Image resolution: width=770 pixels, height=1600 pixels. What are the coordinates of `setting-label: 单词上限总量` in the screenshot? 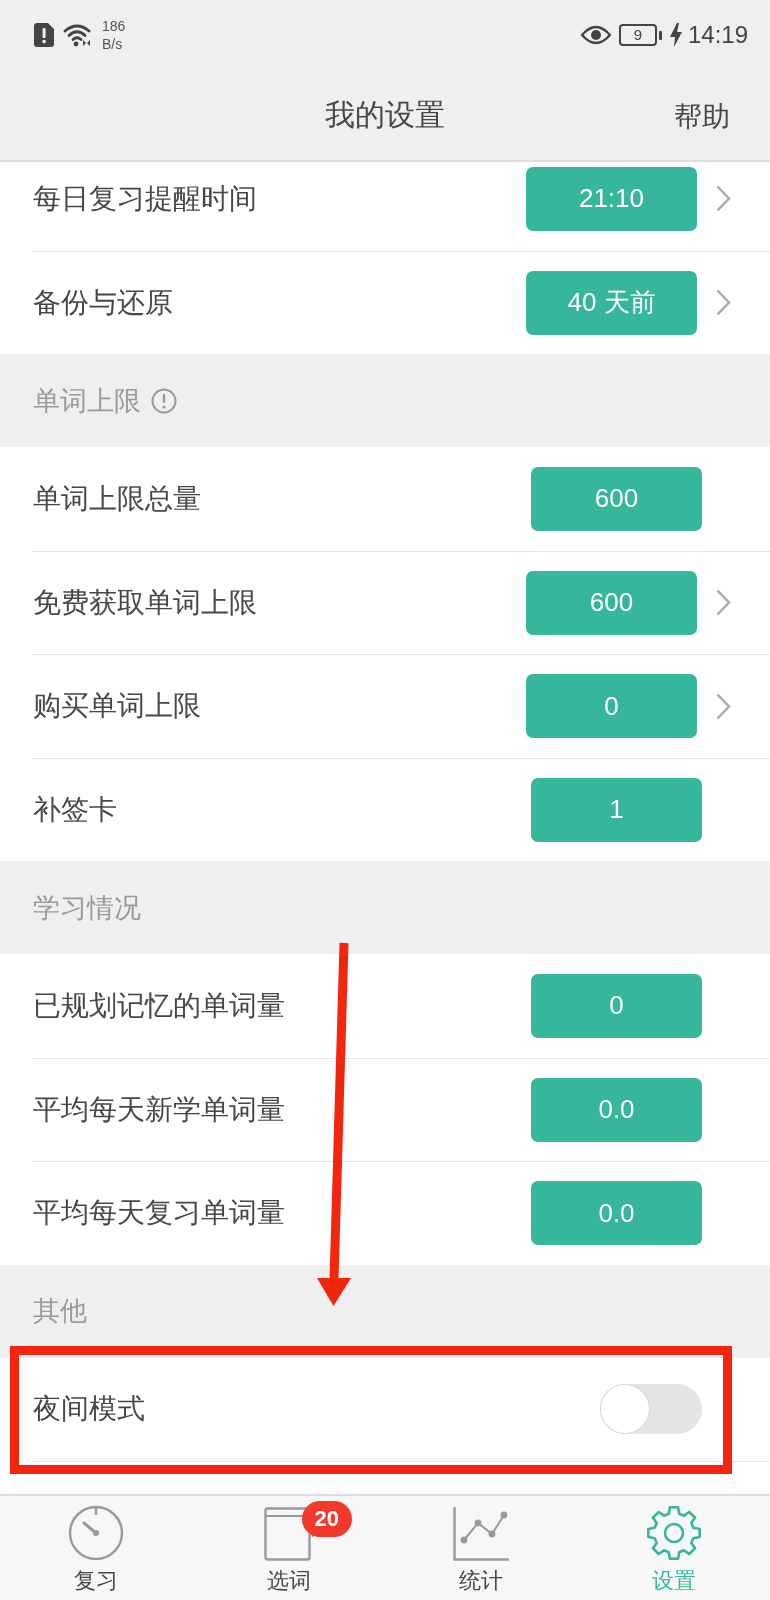 It's located at (117, 498).